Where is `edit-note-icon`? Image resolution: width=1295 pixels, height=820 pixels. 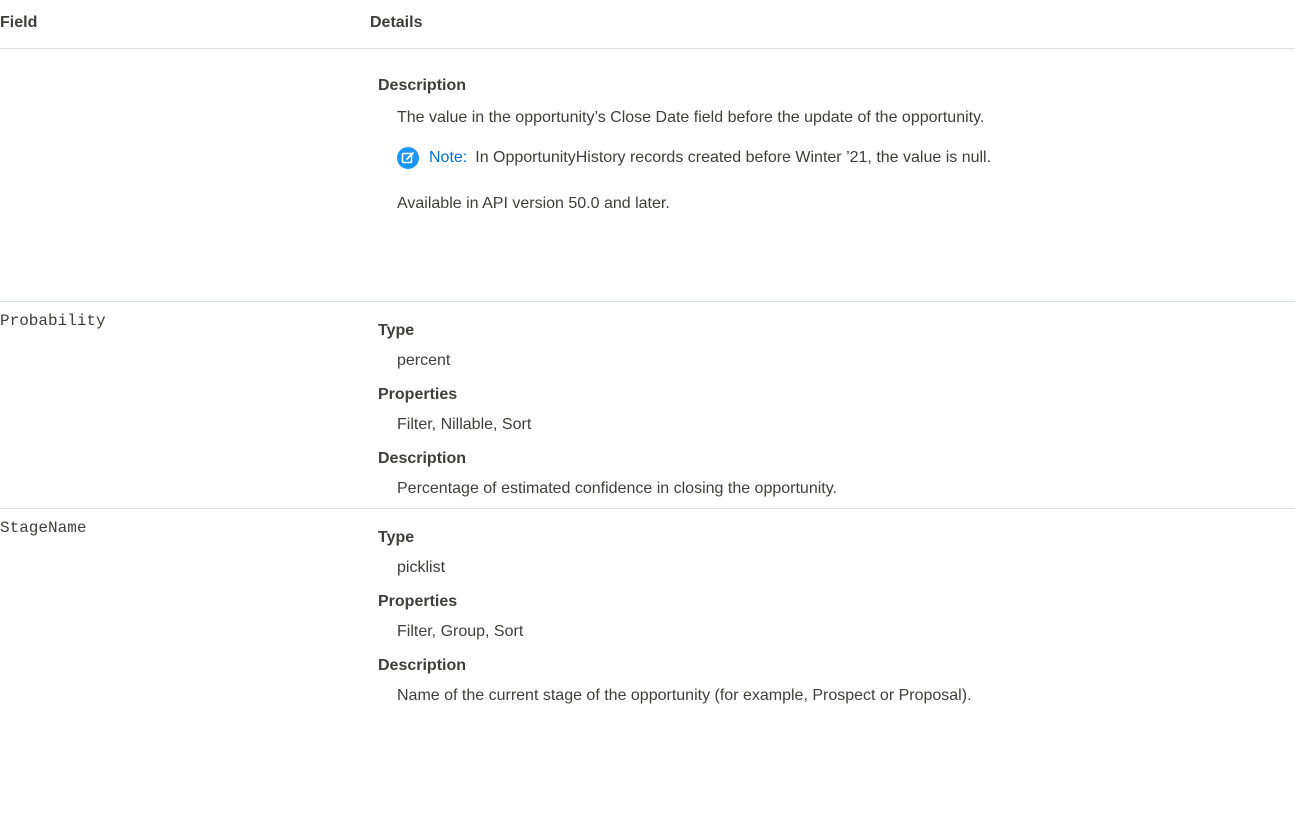
edit-note-icon is located at coordinates (408, 158).